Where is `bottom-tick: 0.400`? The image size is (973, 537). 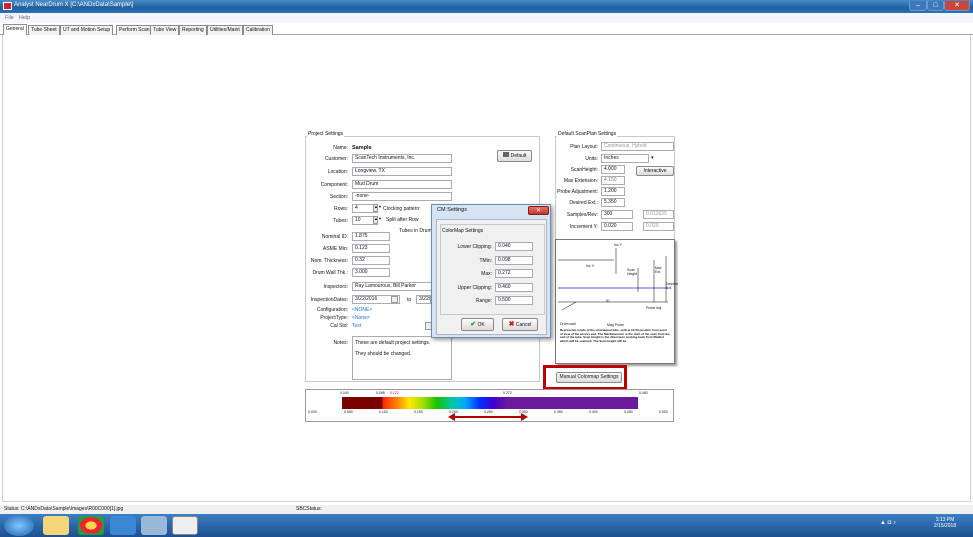
bottom-tick: 0.400 is located at coordinates (593, 412).